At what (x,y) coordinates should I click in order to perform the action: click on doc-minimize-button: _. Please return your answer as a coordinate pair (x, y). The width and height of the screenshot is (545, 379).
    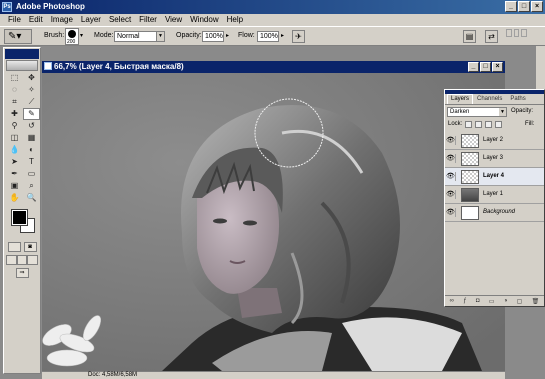
    Looking at the image, I should click on (473, 67).